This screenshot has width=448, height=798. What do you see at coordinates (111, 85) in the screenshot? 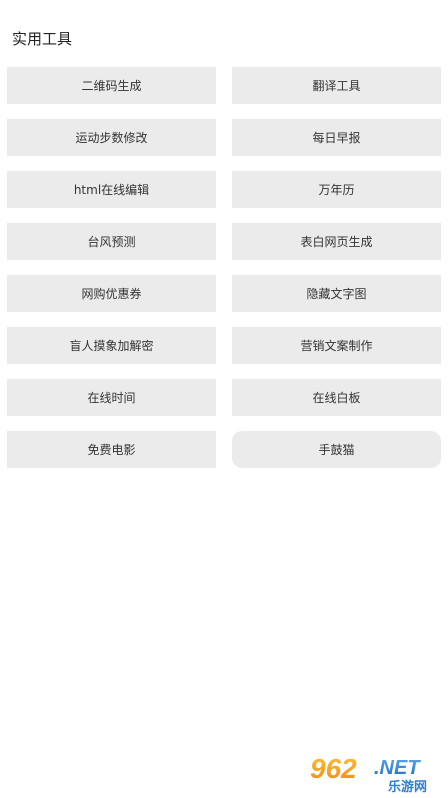
I see `tool-button-qrcode: 二维码生成` at bounding box center [111, 85].